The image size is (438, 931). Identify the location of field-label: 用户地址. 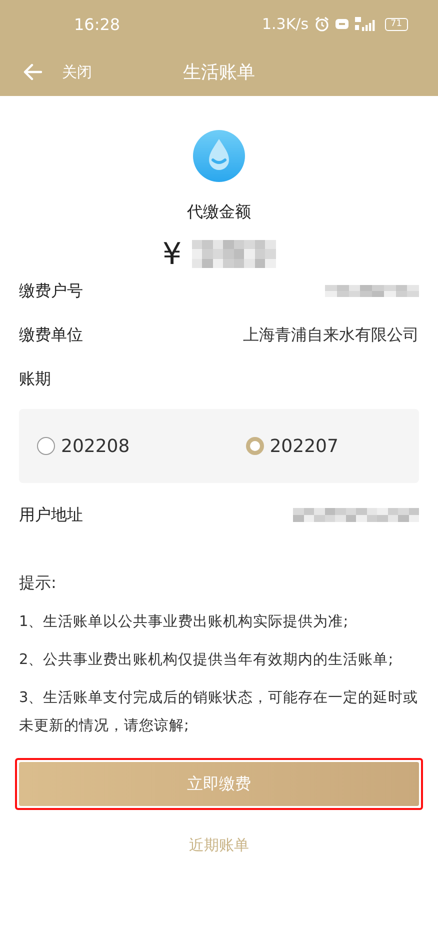
(51, 515).